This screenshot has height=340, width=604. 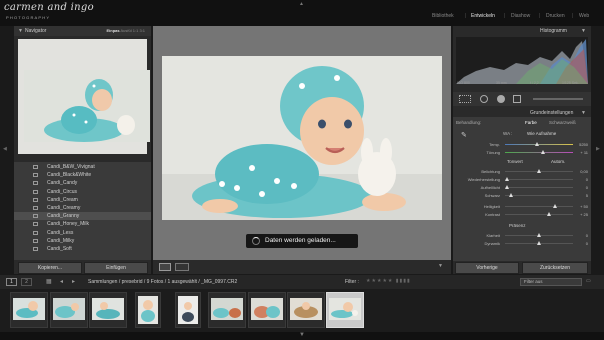 What do you see at coordinates (82, 200) in the screenshot?
I see `preset-item: Candi_Cream` at bounding box center [82, 200].